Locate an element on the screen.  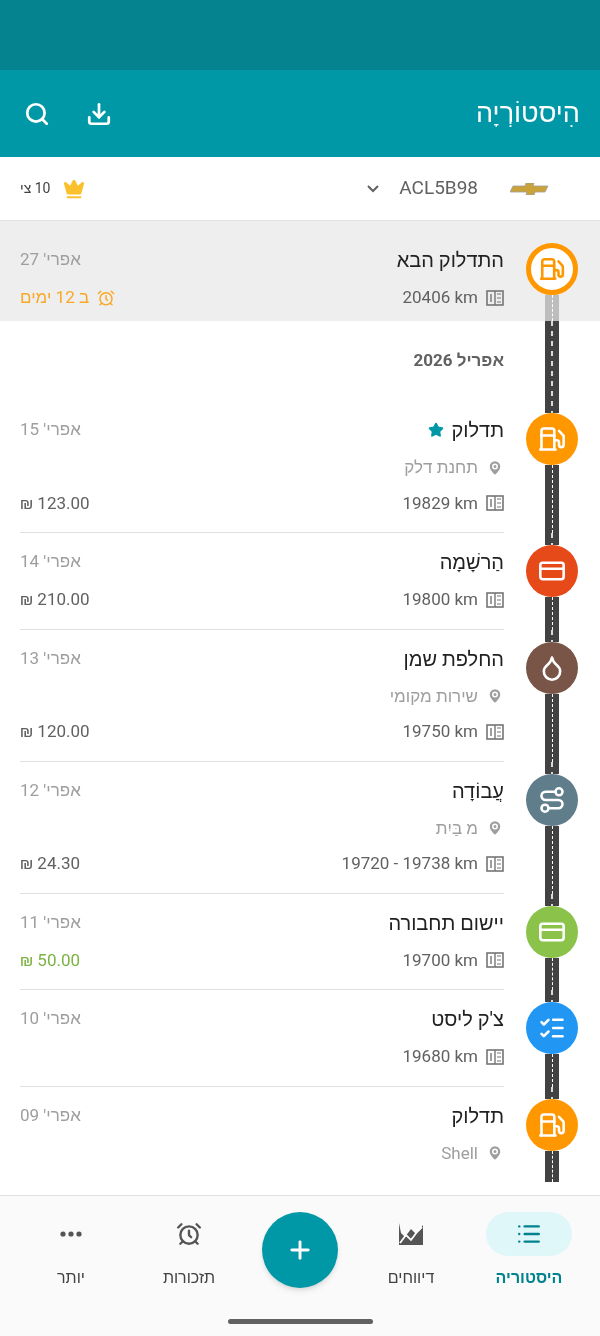
entry-location: Shell is located at coordinates (459, 1153).